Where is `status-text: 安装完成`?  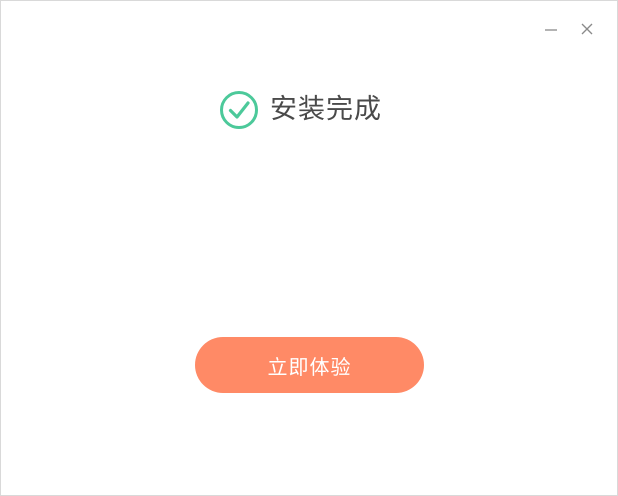 status-text: 安装完成 is located at coordinates (326, 109).